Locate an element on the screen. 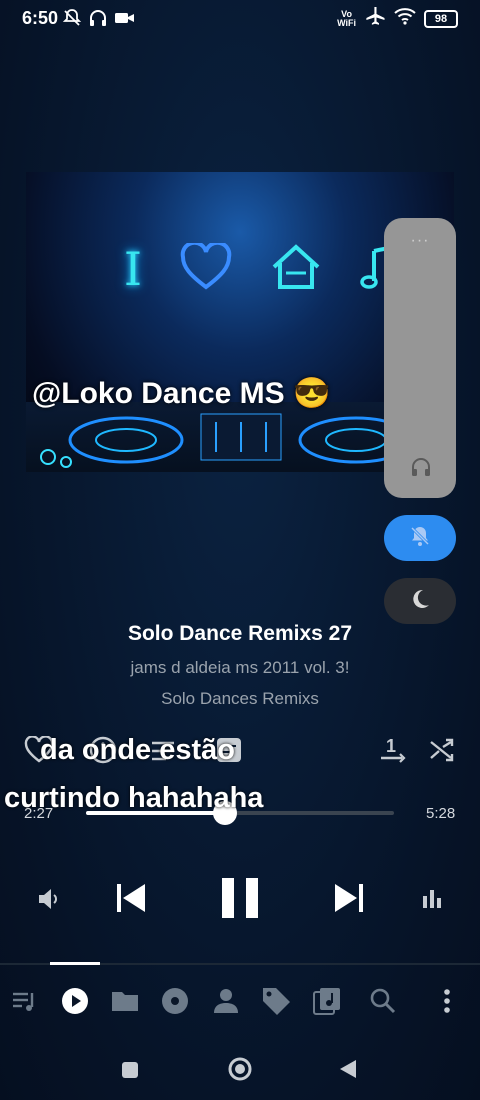 The width and height of the screenshot is (480, 1100). equalizer-icon is located at coordinates (432, 900).